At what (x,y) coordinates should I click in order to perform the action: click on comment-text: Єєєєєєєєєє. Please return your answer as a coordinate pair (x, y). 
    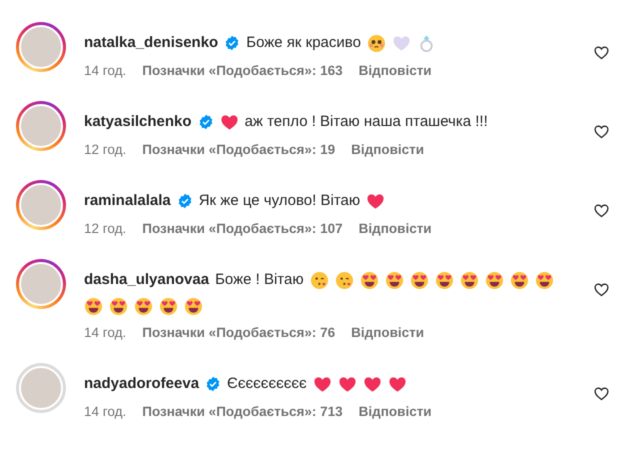
    Looking at the image, I should click on (267, 384).